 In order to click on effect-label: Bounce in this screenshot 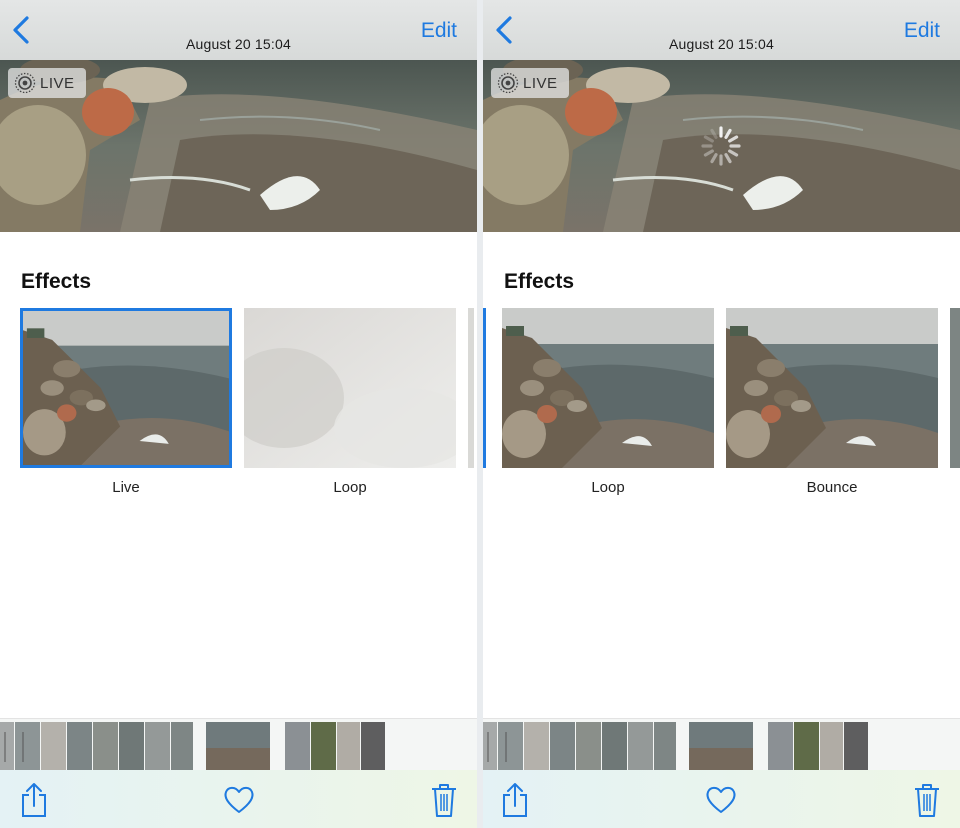, I will do `click(832, 487)`.